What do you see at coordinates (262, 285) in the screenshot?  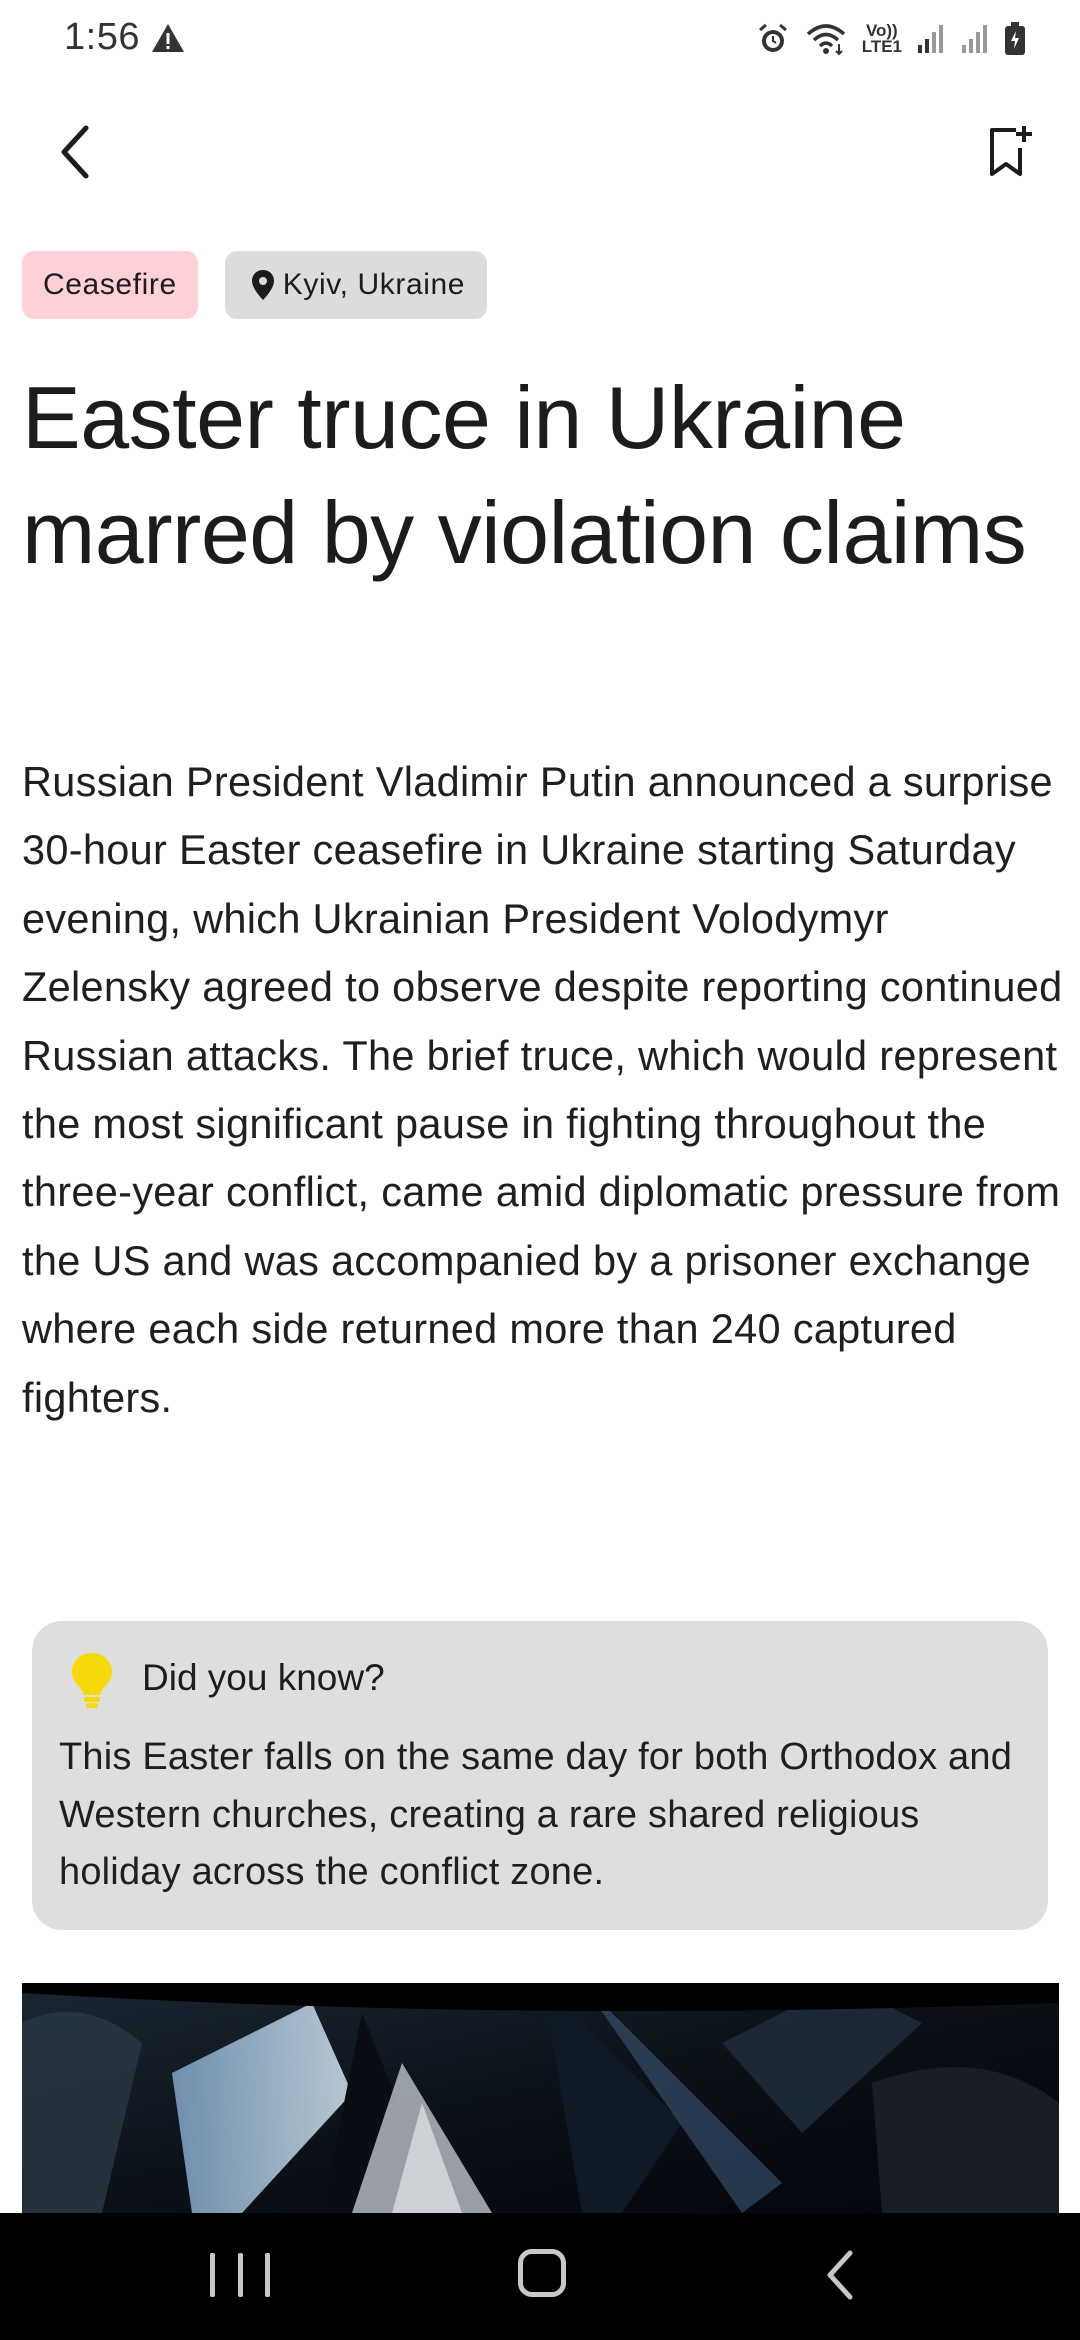 I see `location-pin-icon` at bounding box center [262, 285].